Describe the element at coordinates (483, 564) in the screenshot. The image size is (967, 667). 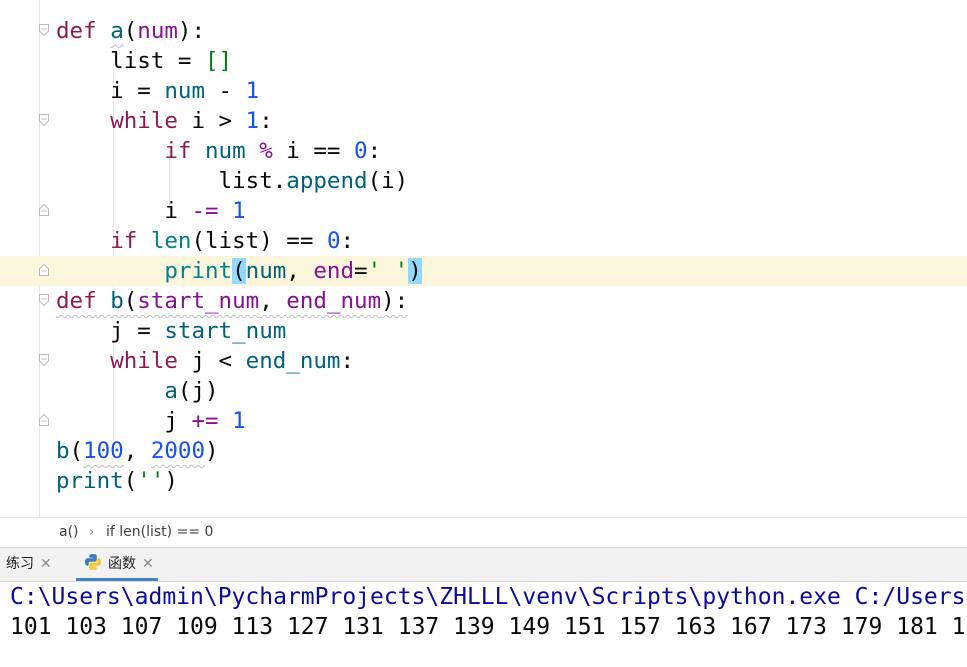
I see `run-tool-window-tabs: 练习 ✕ 函数 ✕` at that location.